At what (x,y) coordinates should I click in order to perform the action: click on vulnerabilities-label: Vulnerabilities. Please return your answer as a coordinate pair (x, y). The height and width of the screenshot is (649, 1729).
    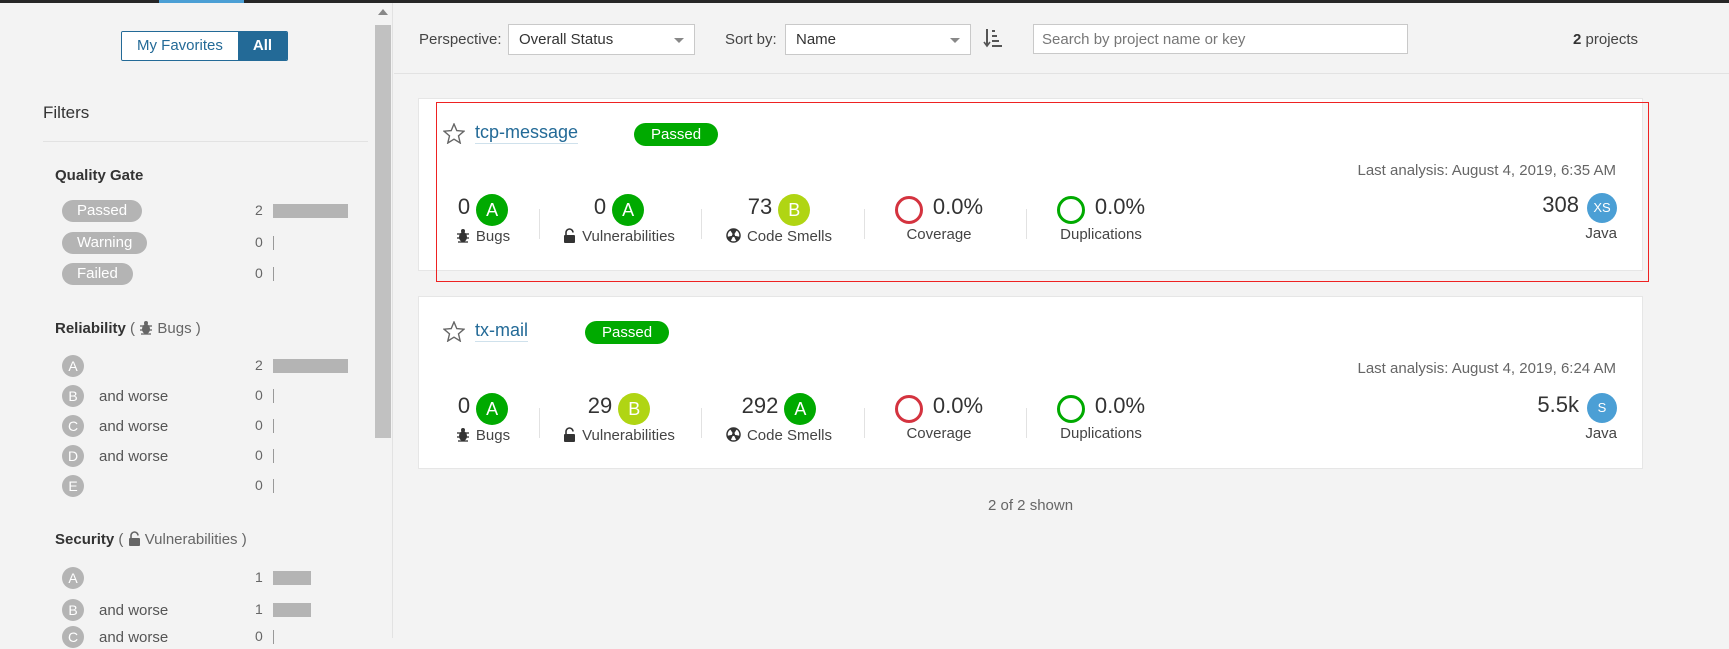
    Looking at the image, I should click on (619, 236).